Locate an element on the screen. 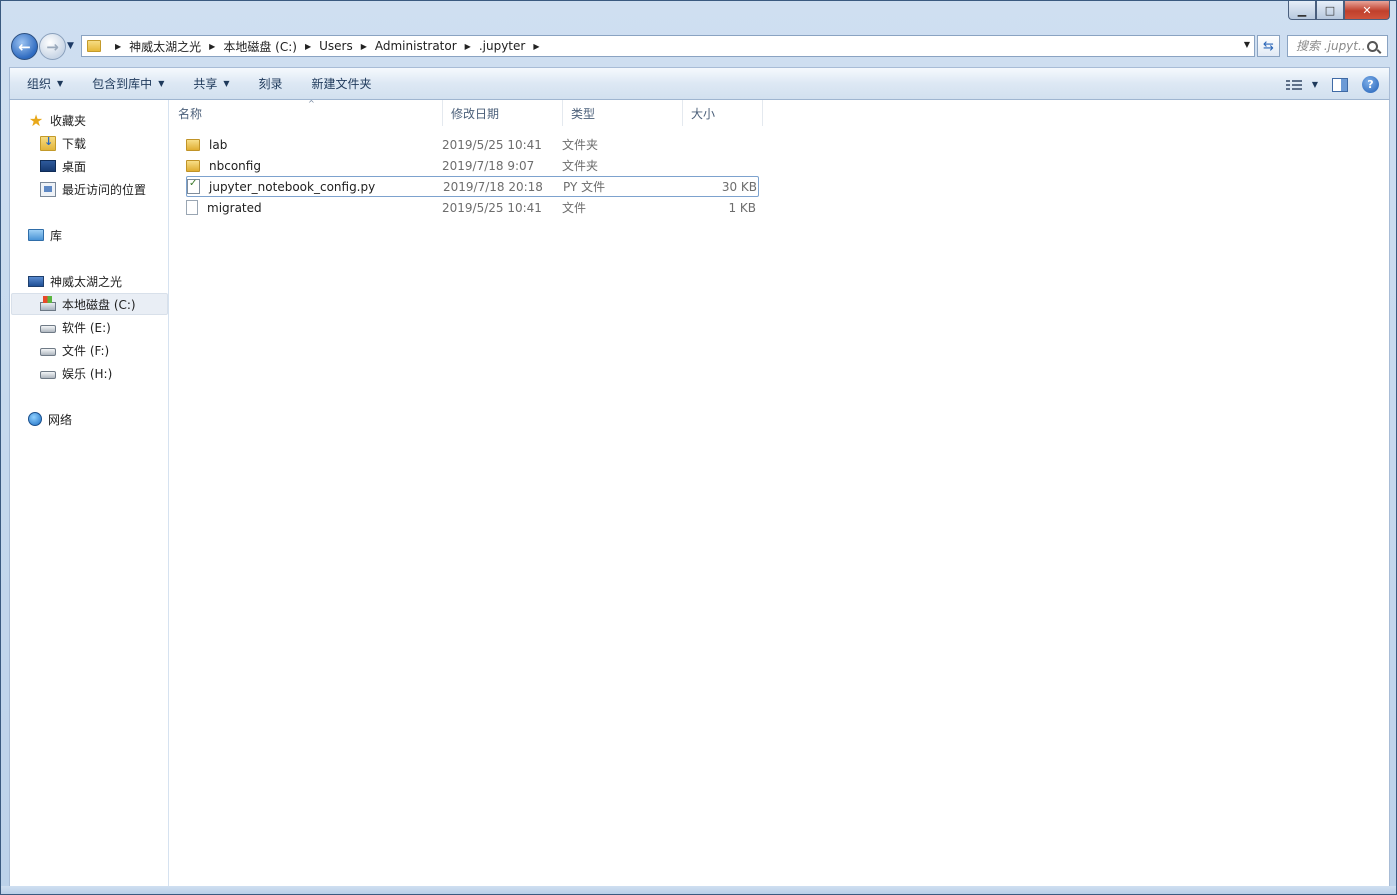 Image resolution: width=1397 pixels, height=895 pixels. sidebar-item-favorites: ★ 收藏夹 is located at coordinates (57, 120).